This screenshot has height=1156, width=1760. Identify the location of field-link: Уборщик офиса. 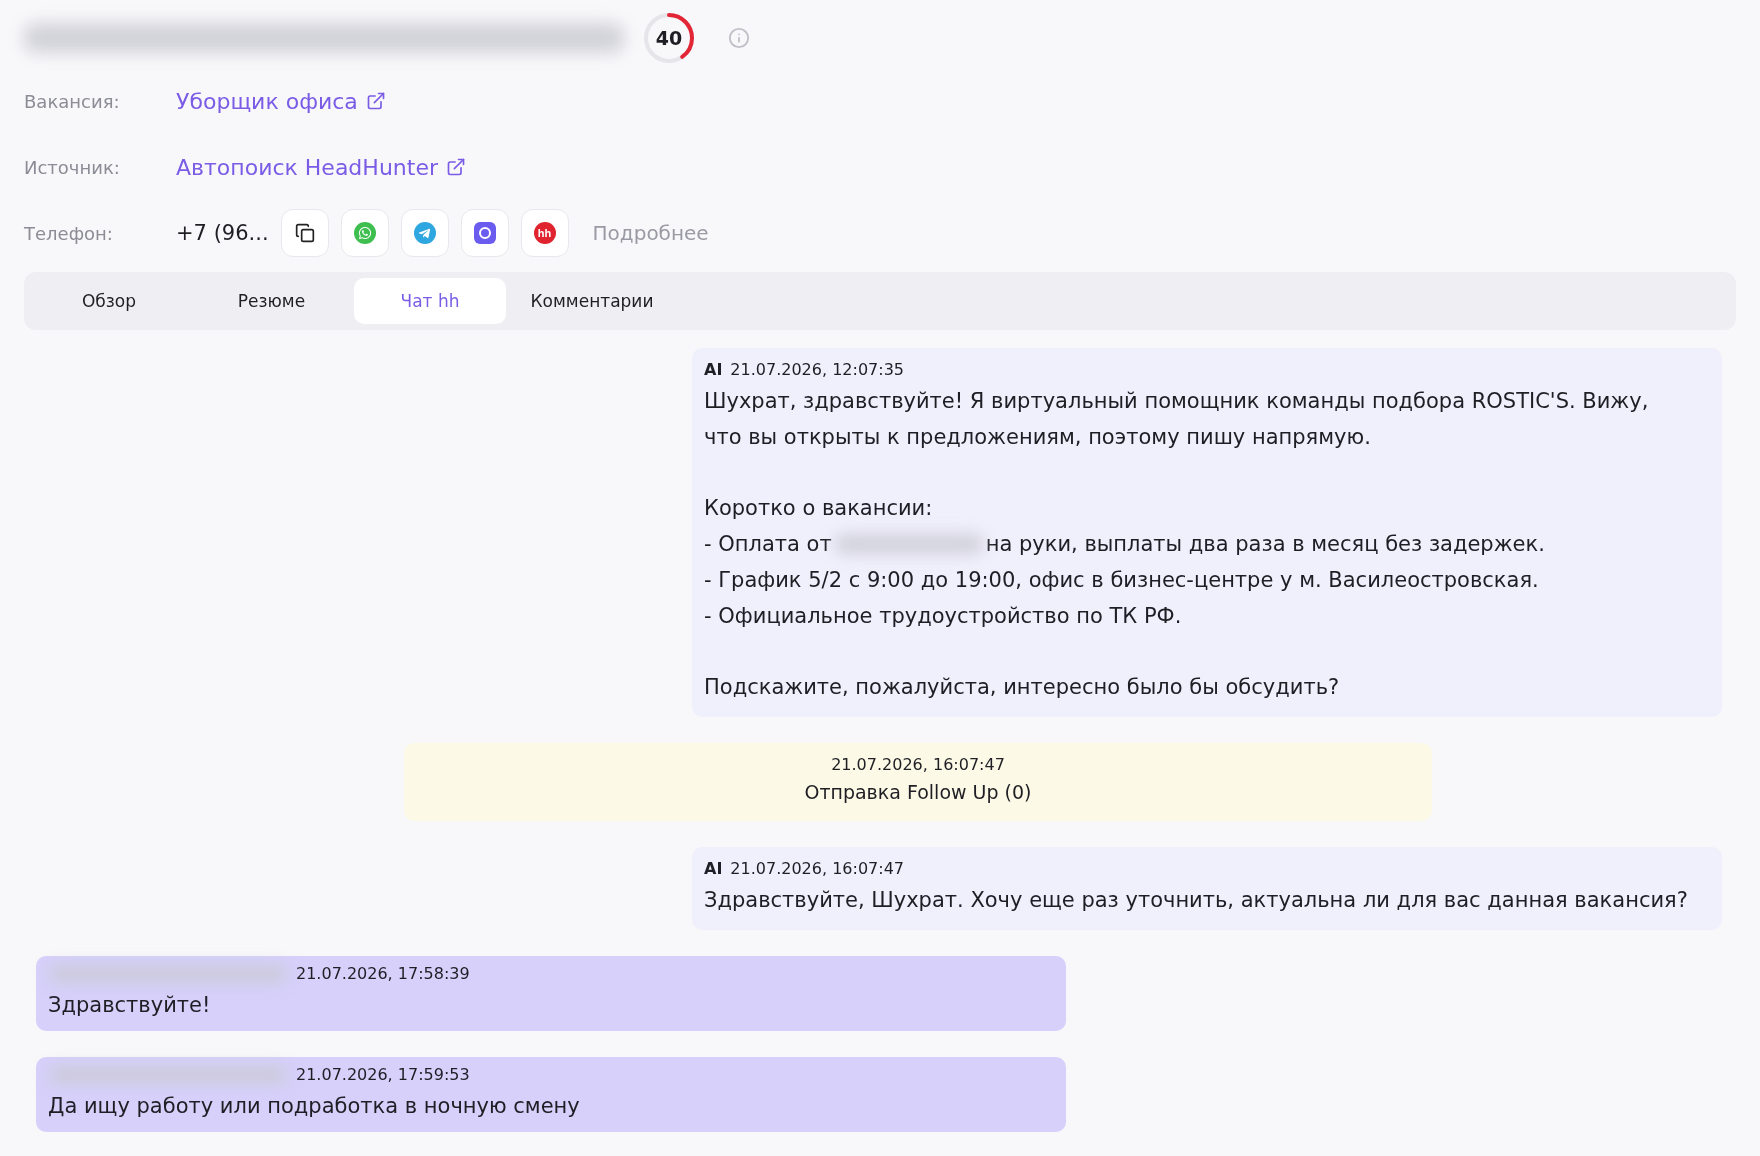
(281, 101).